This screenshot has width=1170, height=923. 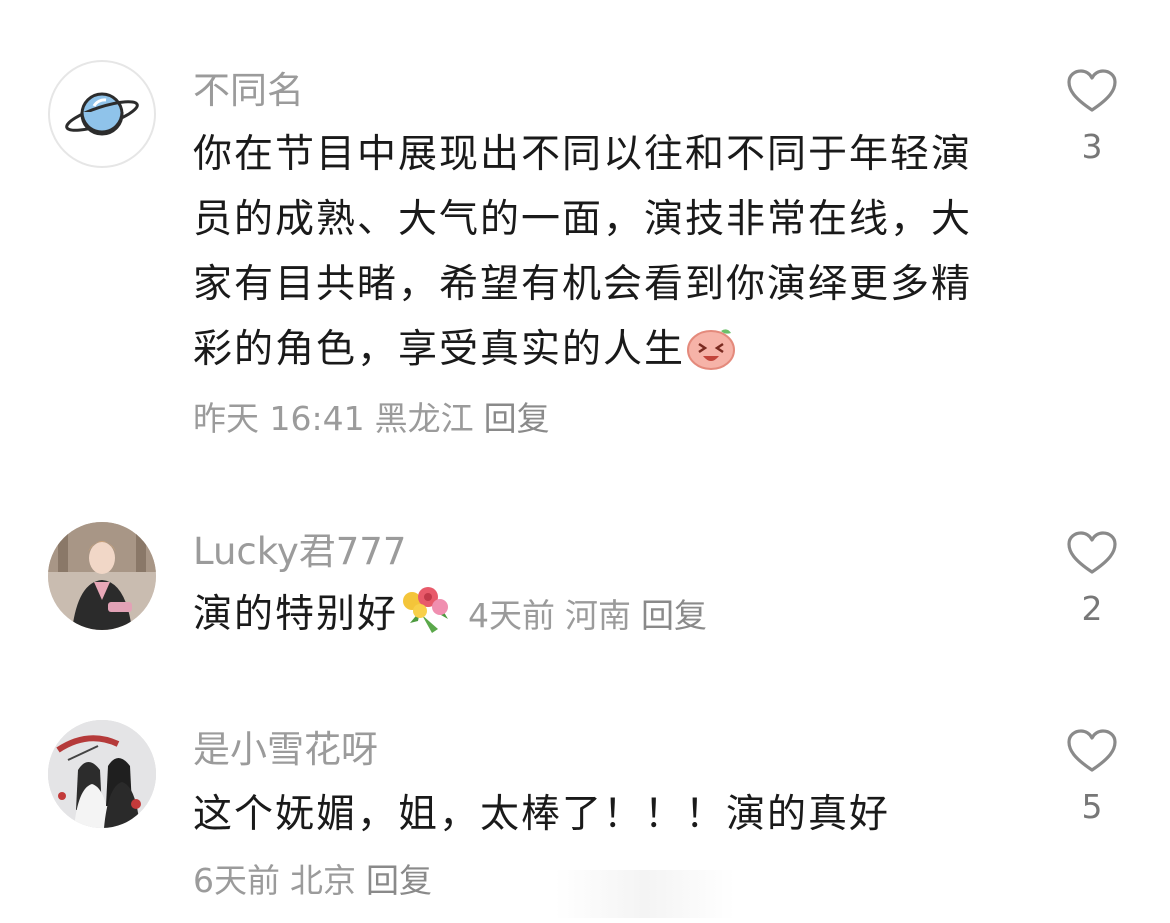 What do you see at coordinates (1092, 115) in the screenshot?
I see `like-button: 3` at bounding box center [1092, 115].